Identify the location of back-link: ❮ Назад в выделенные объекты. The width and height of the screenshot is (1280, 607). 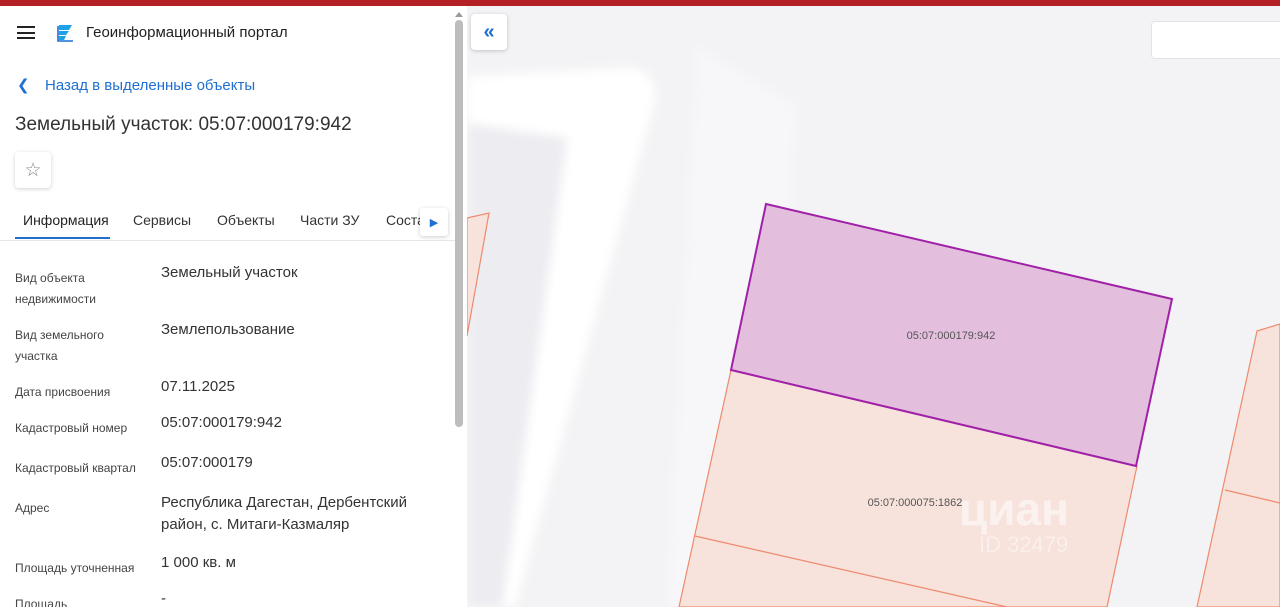
(136, 85).